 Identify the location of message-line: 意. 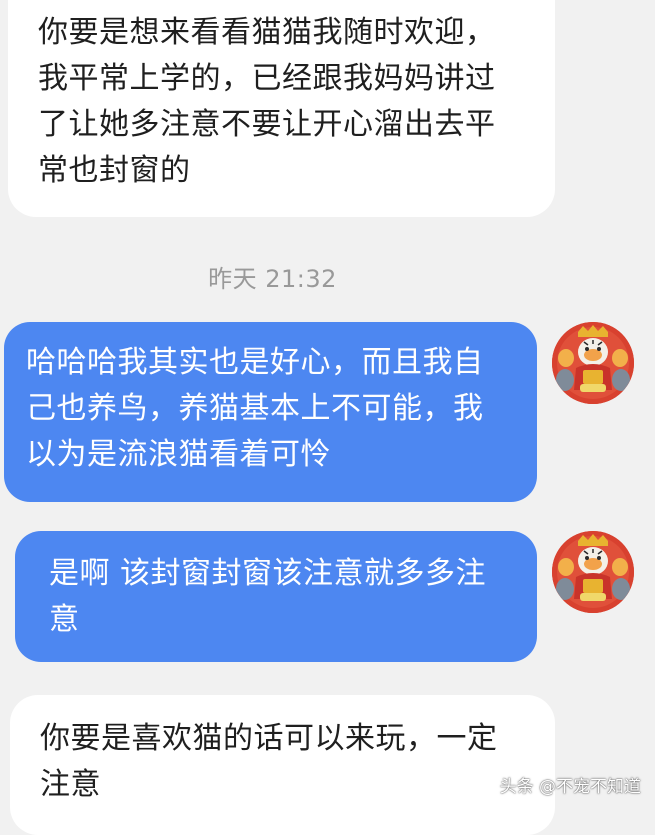
(64, 619).